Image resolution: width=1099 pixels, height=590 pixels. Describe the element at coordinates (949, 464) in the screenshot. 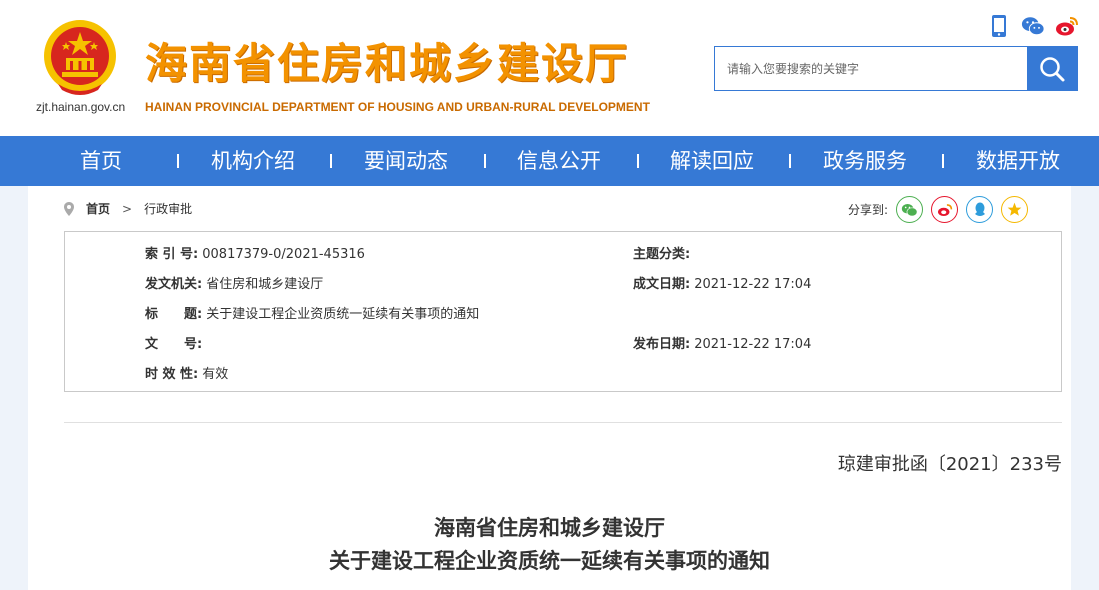

I see `document-number: 琼建审批函〔2021〕233号` at that location.